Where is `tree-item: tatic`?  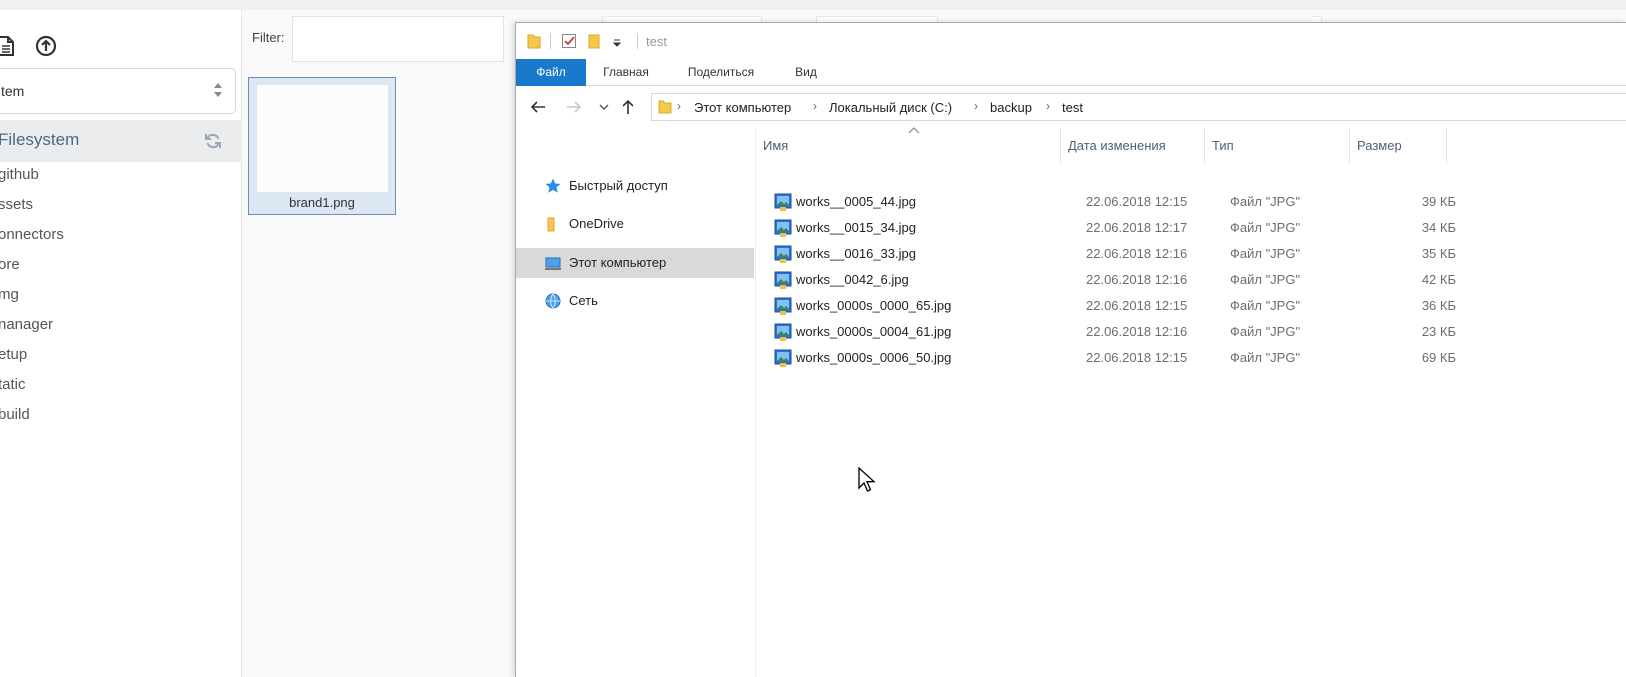 tree-item: tatic is located at coordinates (13, 384).